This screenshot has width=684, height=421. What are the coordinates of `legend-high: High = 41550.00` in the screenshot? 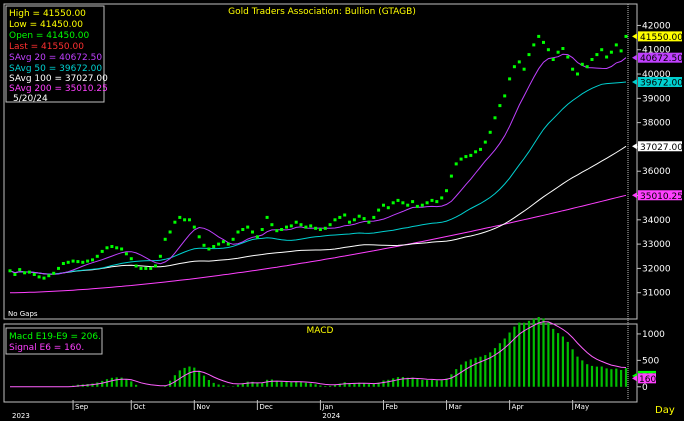 It's located at (47, 14).